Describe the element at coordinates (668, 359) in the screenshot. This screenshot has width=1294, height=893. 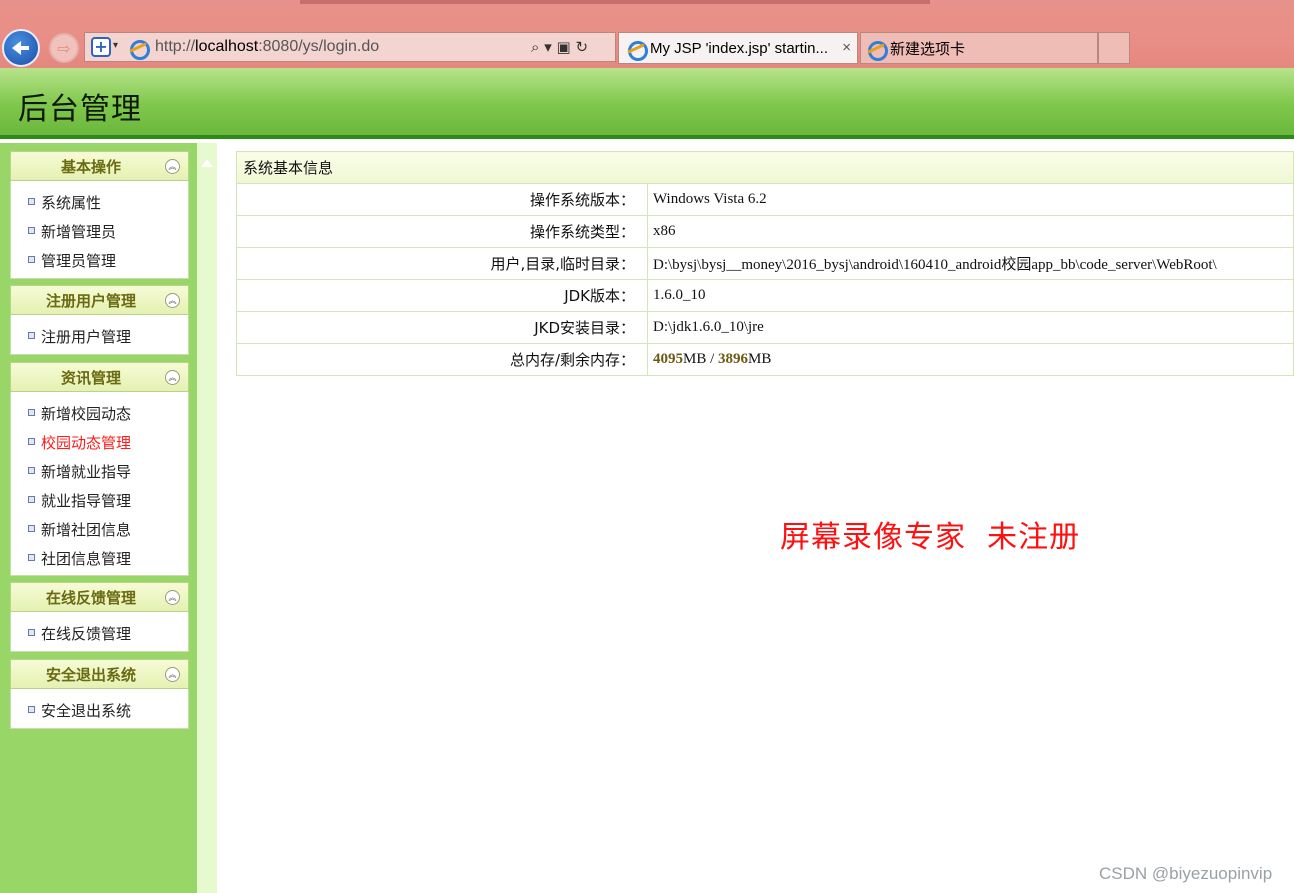
I see `memory-total: 4095` at that location.